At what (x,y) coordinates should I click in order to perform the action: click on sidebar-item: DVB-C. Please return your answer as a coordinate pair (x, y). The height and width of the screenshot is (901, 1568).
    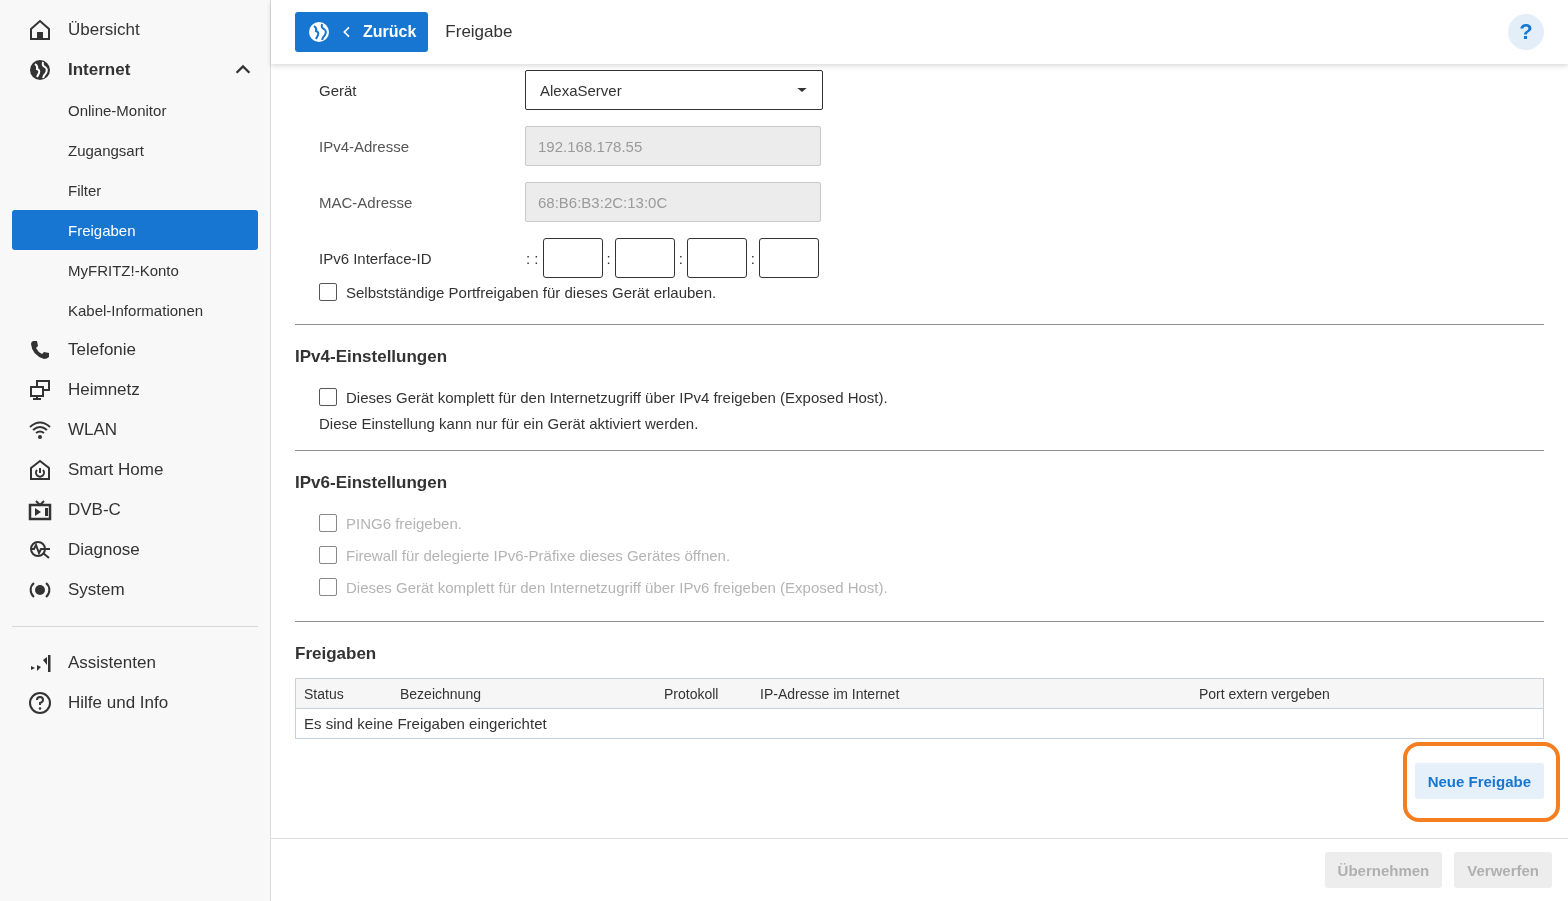
    Looking at the image, I should click on (135, 510).